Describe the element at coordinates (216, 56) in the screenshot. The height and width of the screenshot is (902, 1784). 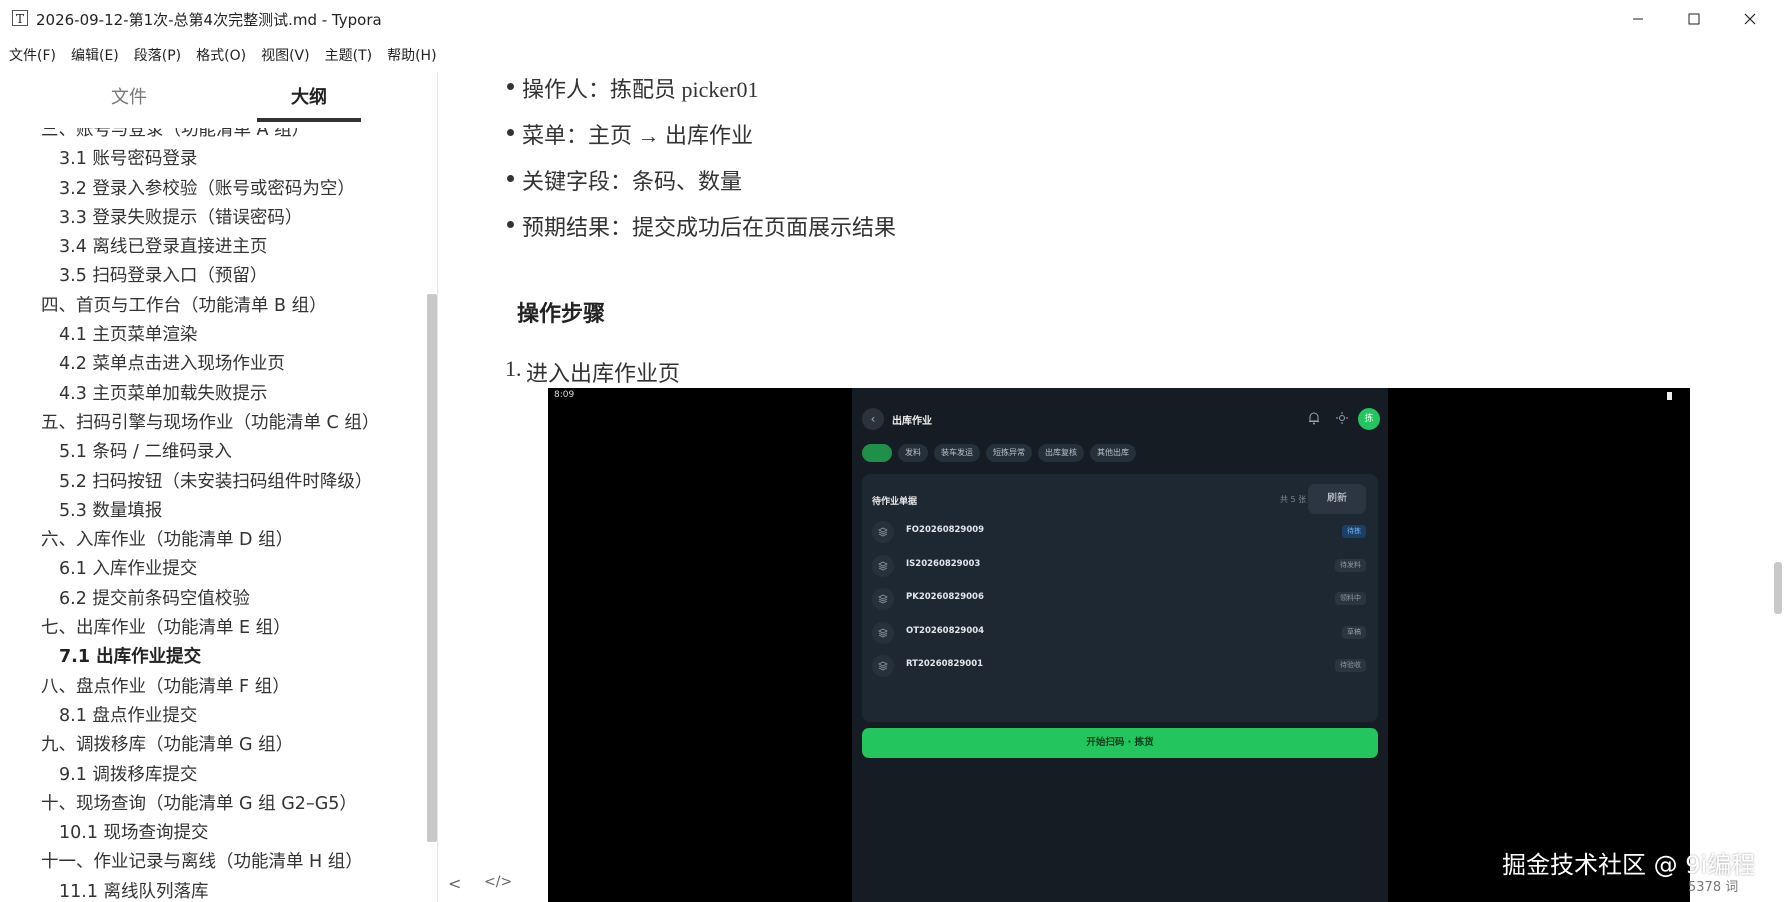
I see `menu-format: 格式(O)` at that location.